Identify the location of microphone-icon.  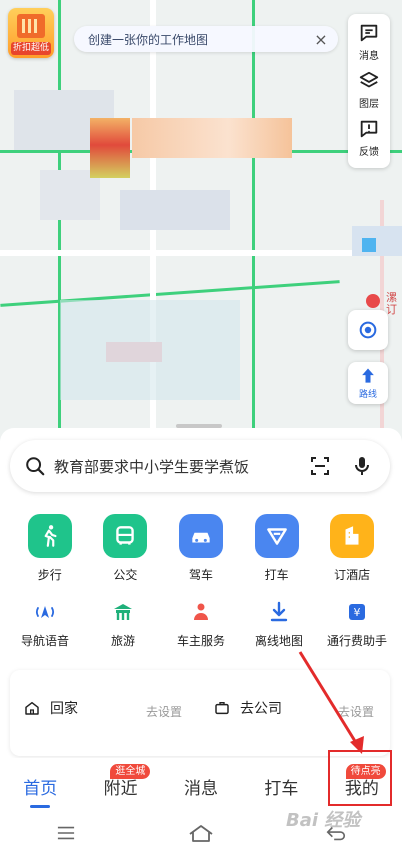
(362, 466).